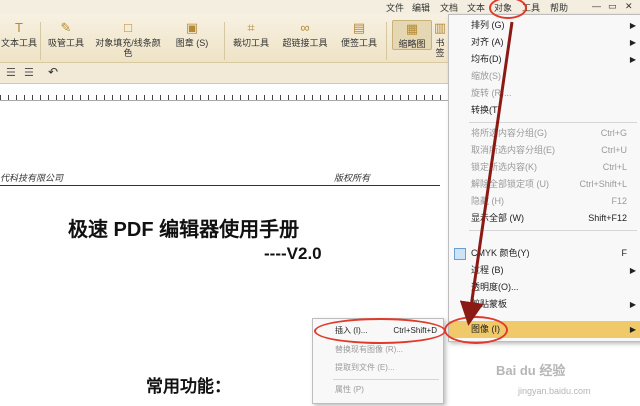 The image size is (640, 406). Describe the element at coordinates (554, 391) in the screenshot. I see `watermark-url: jingyan.baidu.com` at that location.